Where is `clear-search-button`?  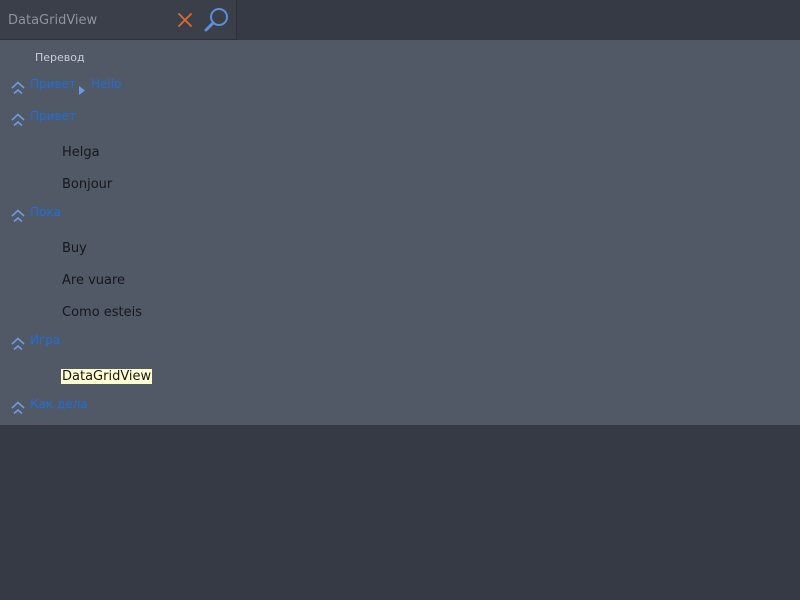 clear-search-button is located at coordinates (185, 20).